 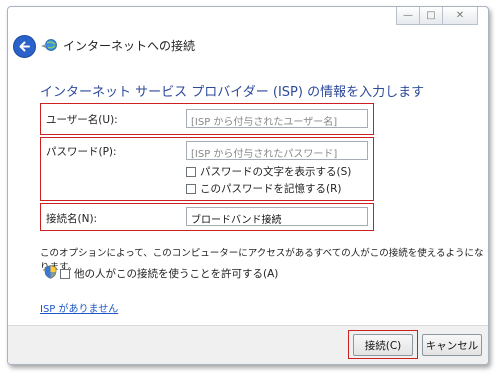 What do you see at coordinates (248, 344) in the screenshot?
I see `dialog-footer: 接続(C) キャンセル` at bounding box center [248, 344].